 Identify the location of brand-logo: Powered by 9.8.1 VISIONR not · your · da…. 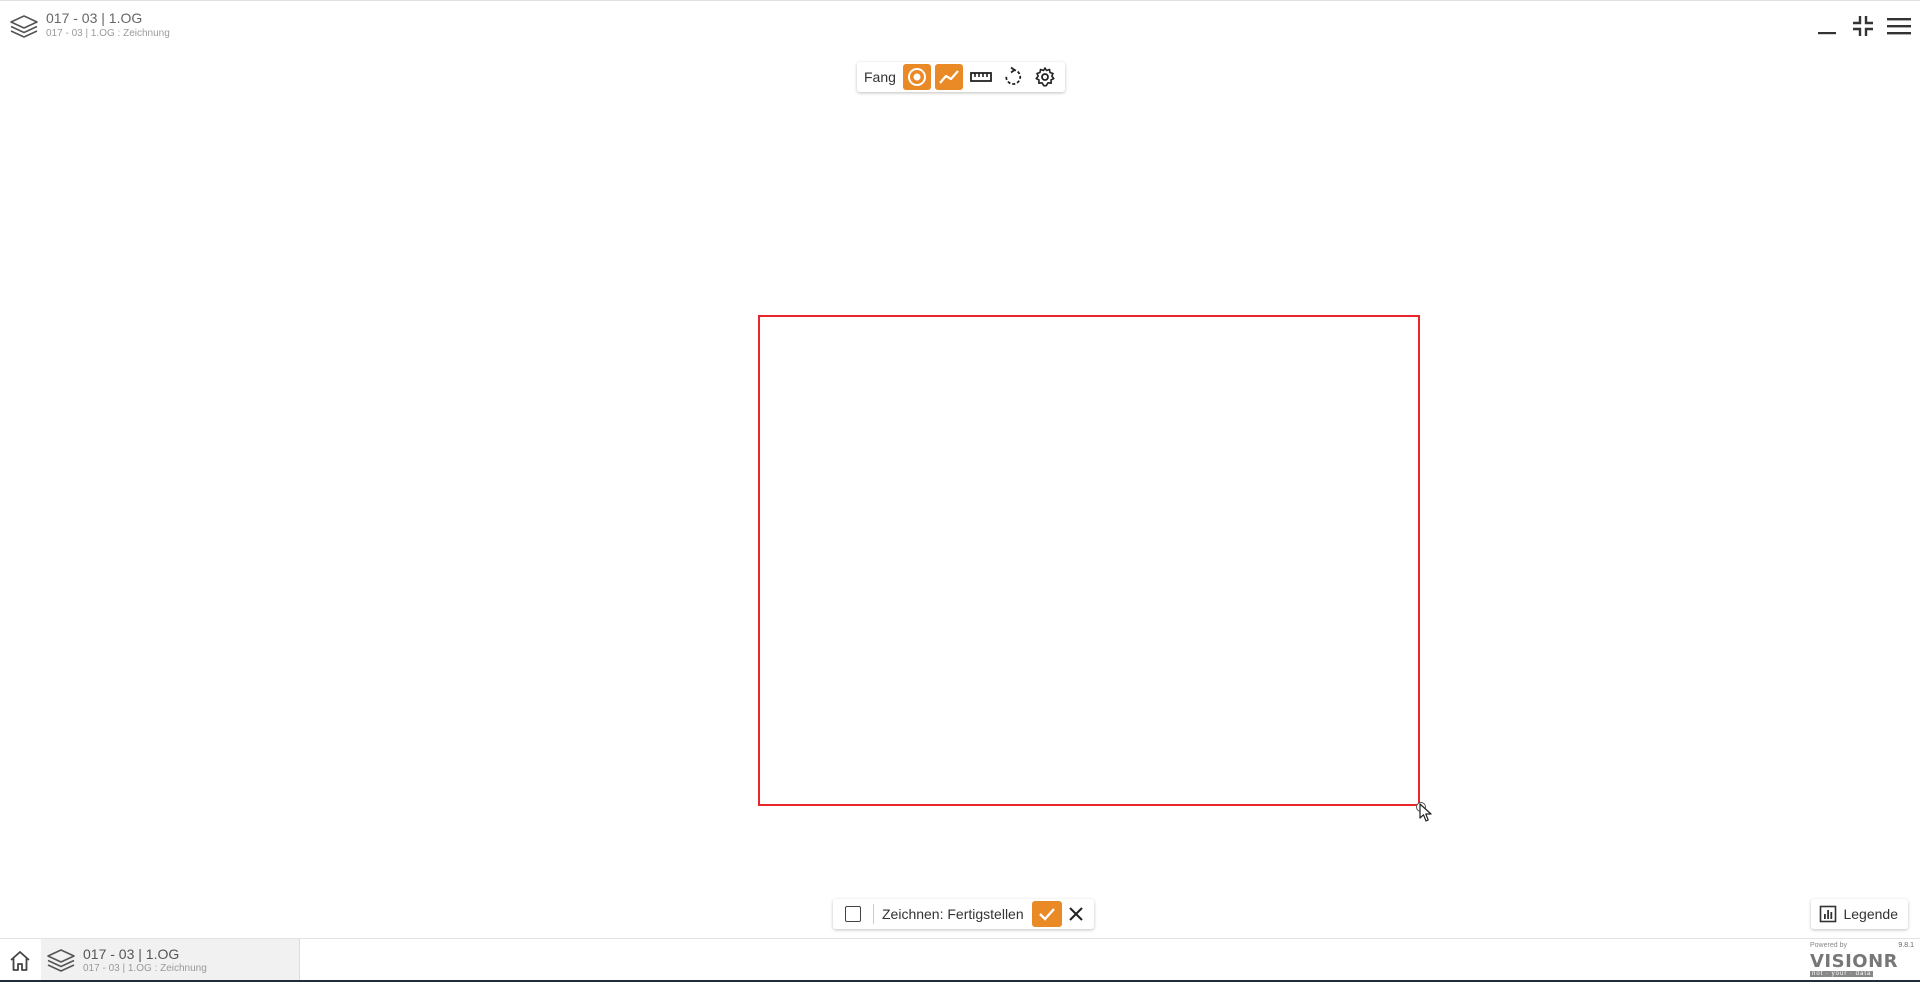
(1862, 960).